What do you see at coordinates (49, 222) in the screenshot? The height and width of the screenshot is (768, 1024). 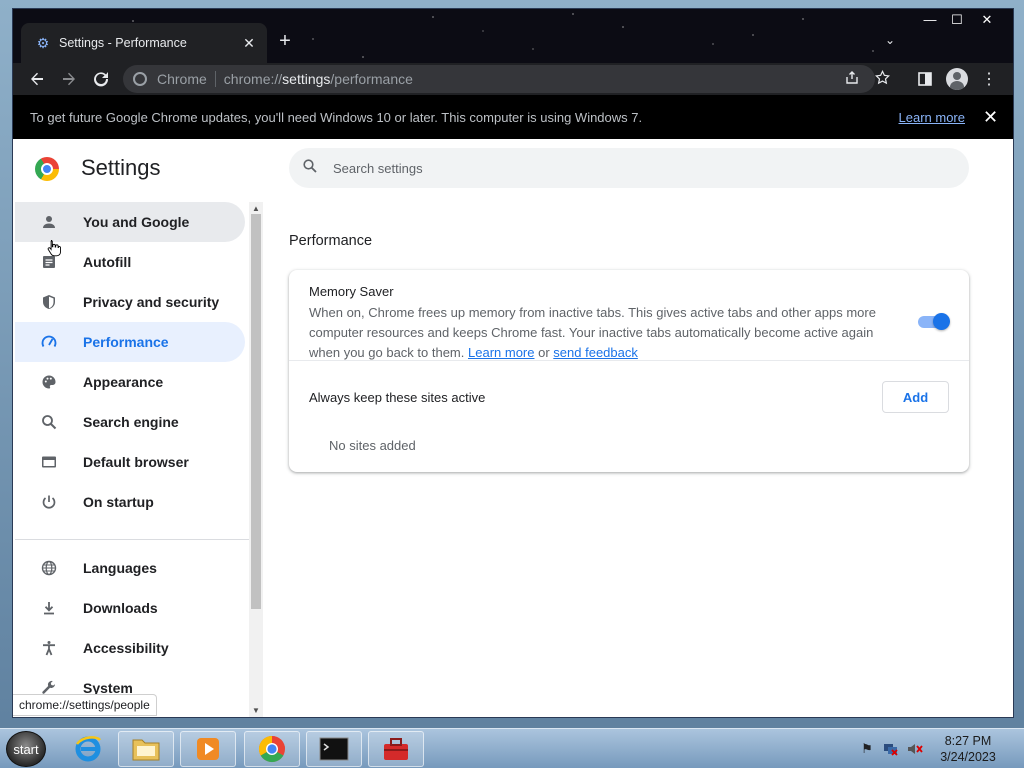 I see `person-icon` at bounding box center [49, 222].